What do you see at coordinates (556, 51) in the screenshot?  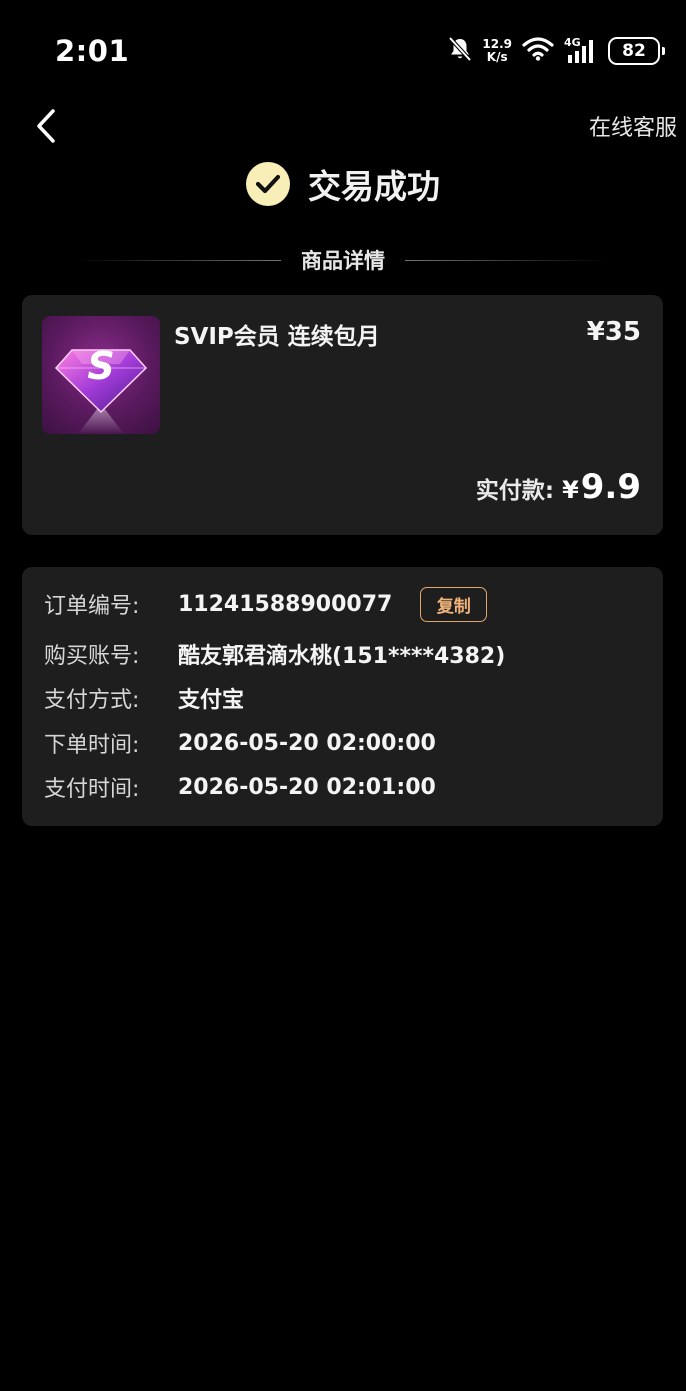 I see `status-icons: 12.9 K/s 4G 82` at bounding box center [556, 51].